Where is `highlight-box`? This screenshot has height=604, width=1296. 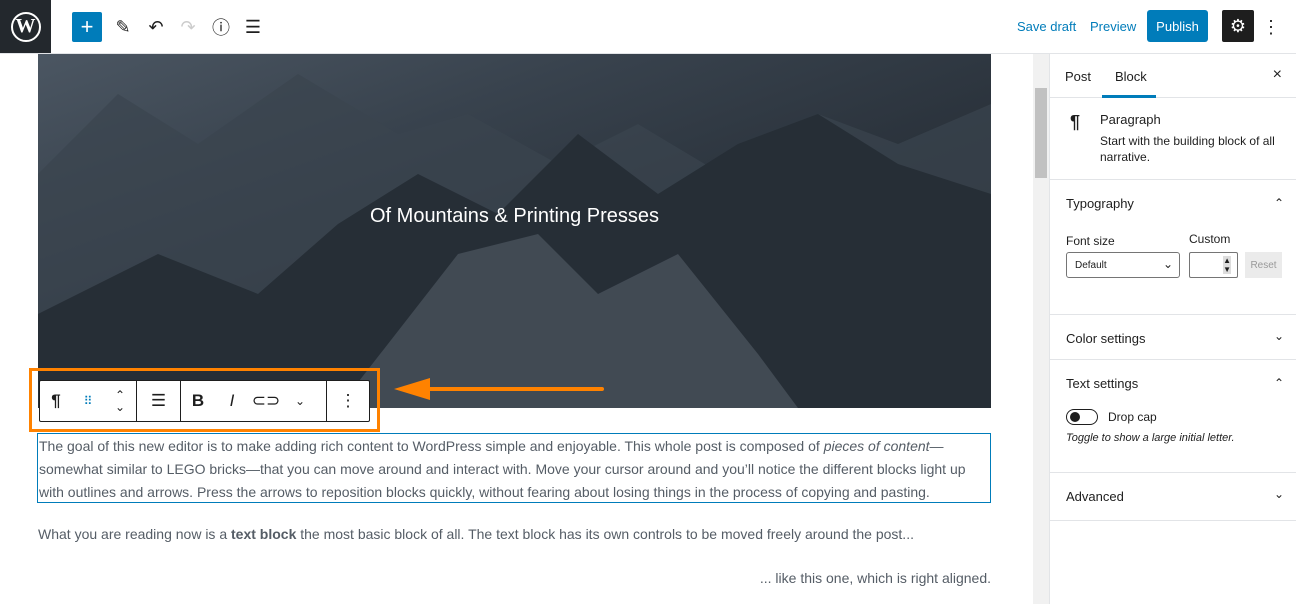
highlight-box is located at coordinates (204, 400).